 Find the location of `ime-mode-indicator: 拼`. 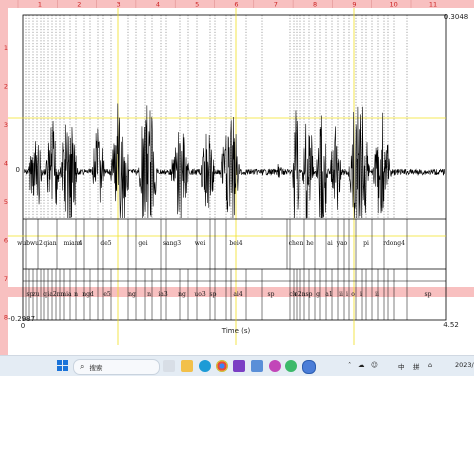

ime-mode-indicator: 拼 is located at coordinates (416, 366).